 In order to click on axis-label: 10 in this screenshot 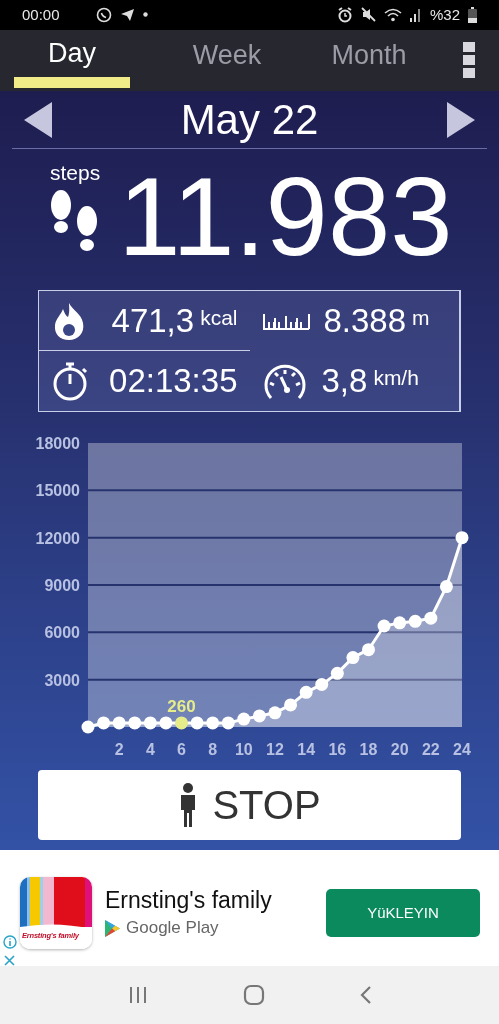, I will do `click(243, 750)`.